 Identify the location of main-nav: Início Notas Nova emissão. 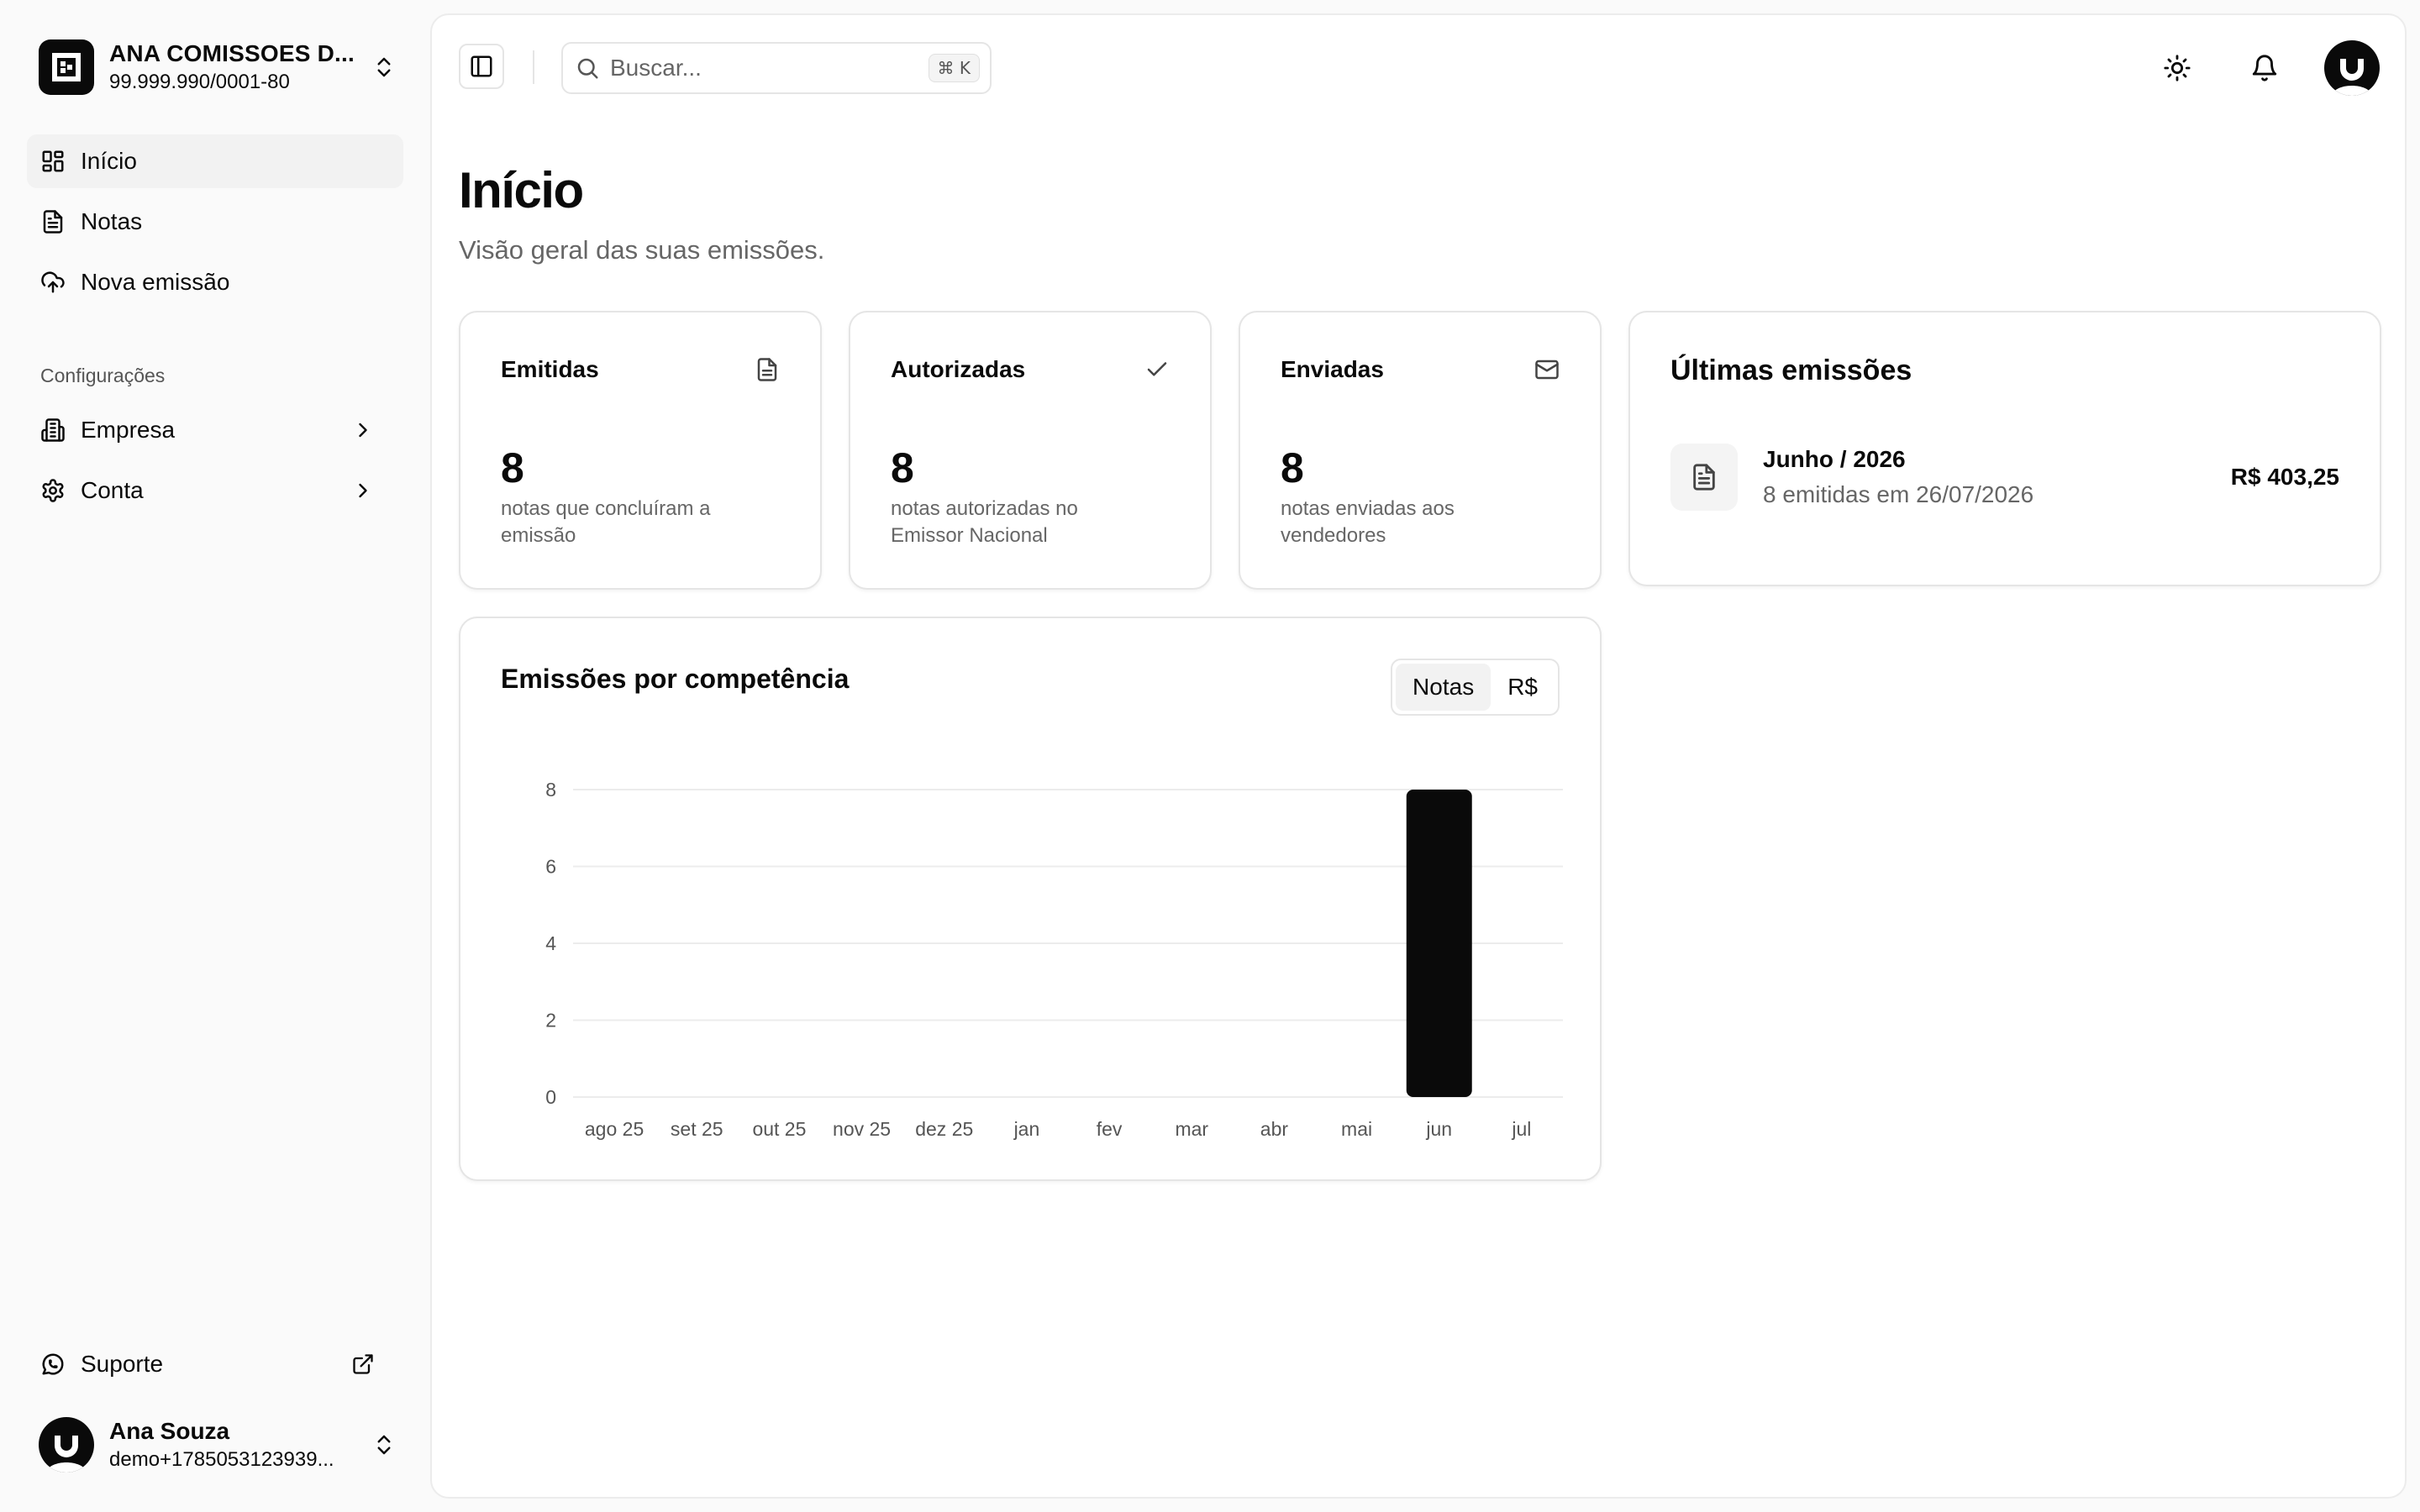
(215, 225).